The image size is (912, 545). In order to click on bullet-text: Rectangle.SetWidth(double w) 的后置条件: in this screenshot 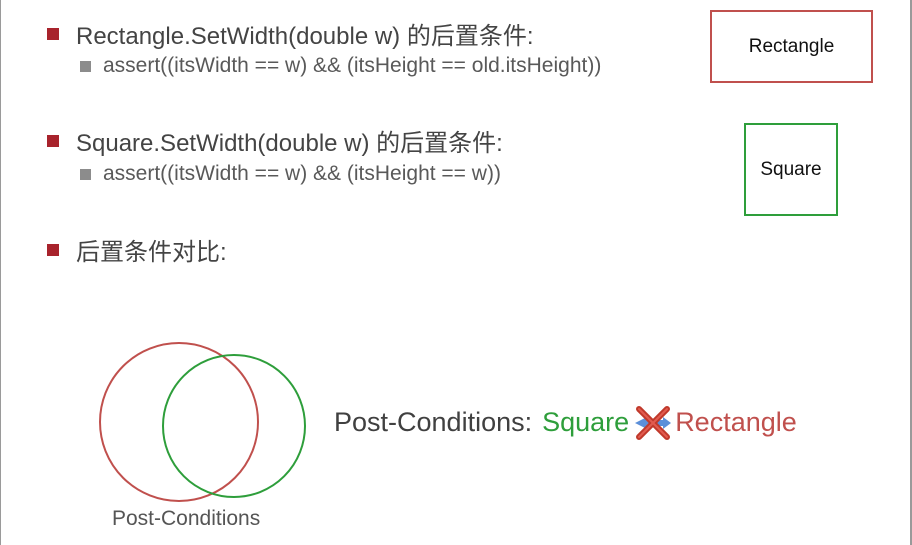, I will do `click(305, 36)`.